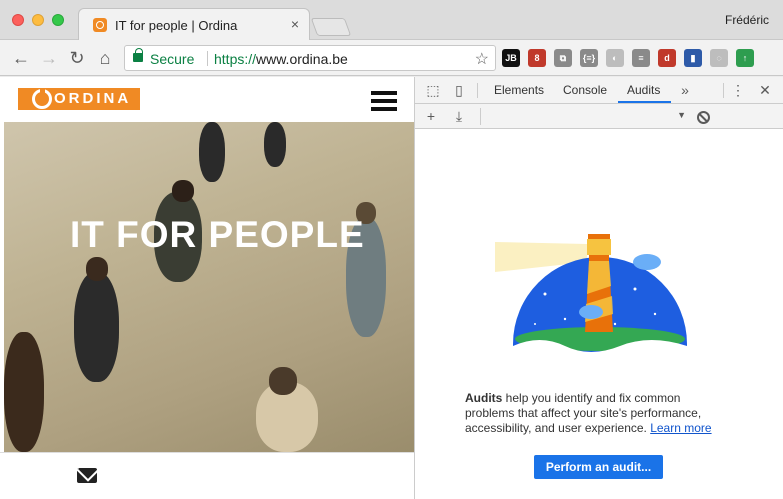 The width and height of the screenshot is (783, 499). Describe the element at coordinates (641, 58) in the screenshot. I see `reader-icon: ≡` at that location.